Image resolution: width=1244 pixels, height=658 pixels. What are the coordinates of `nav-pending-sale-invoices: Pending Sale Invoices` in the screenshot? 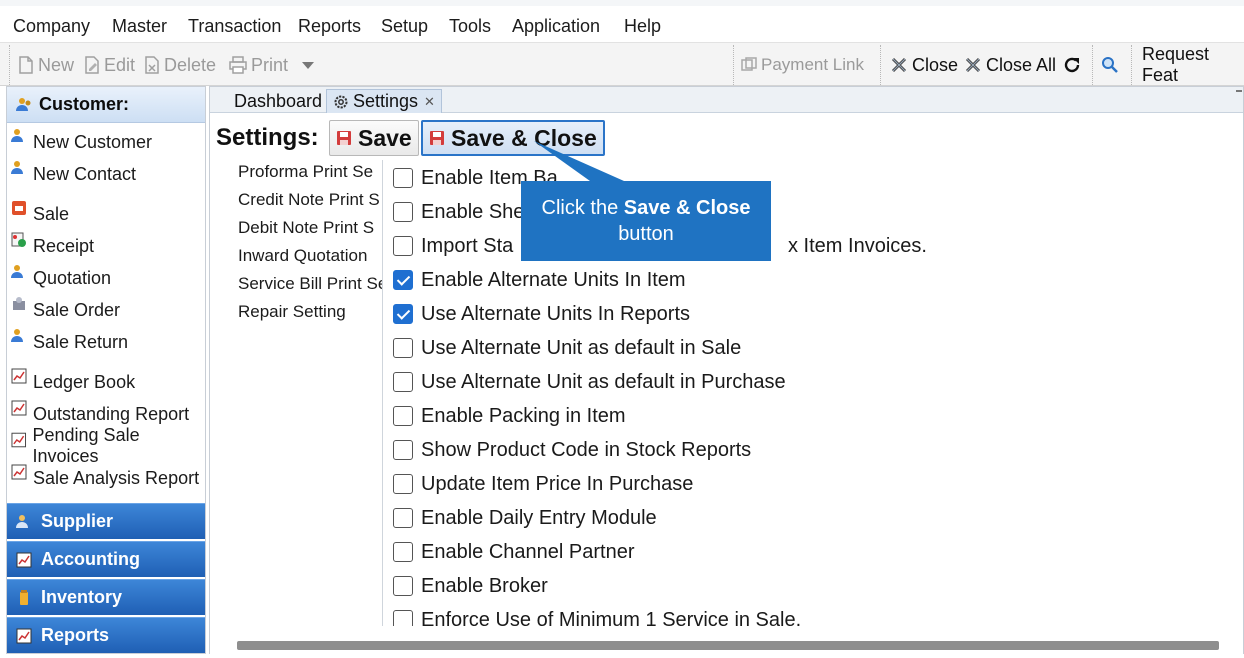 It's located at (108, 445).